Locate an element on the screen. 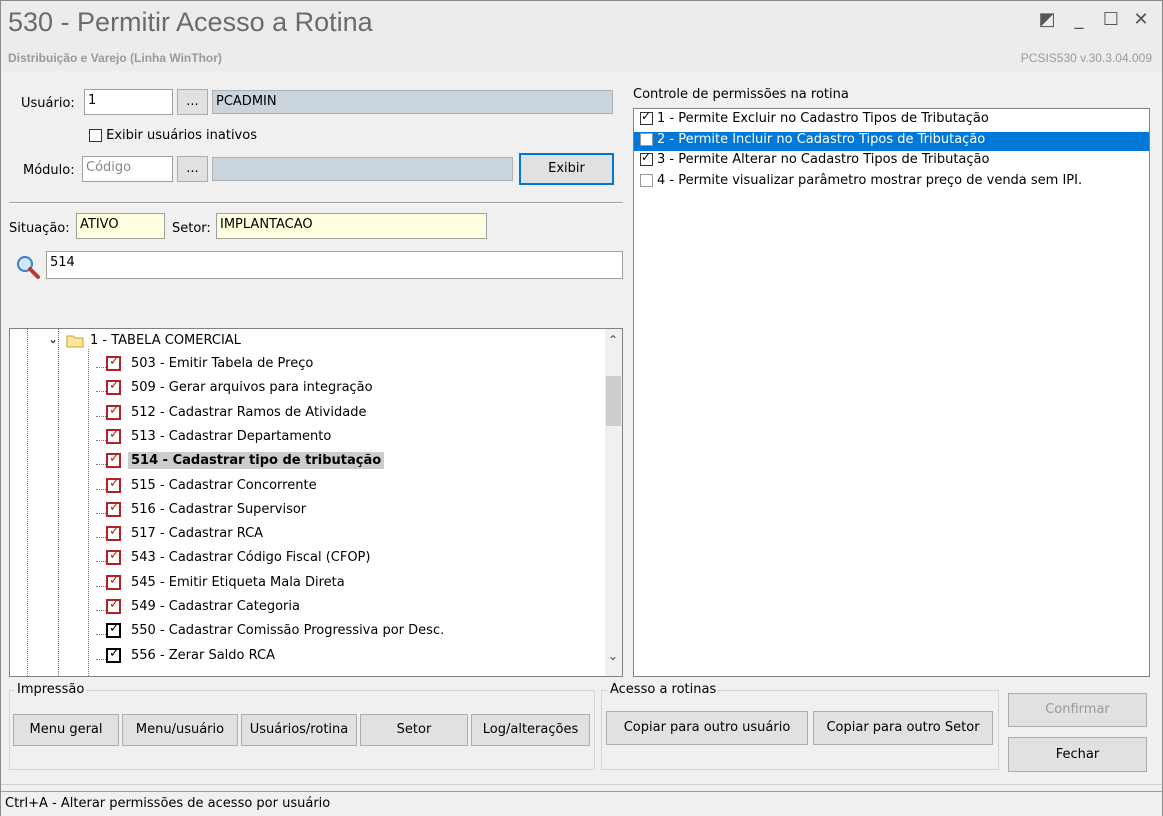 The width and height of the screenshot is (1163, 816). tree-item: 503 - Emitir Tabela de Preço is located at coordinates (211, 366).